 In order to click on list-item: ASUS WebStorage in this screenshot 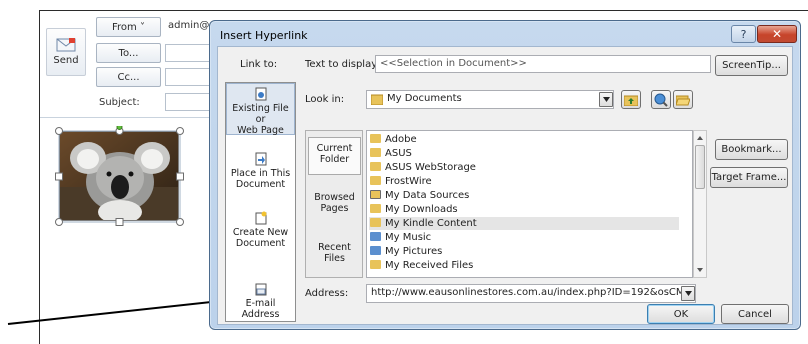, I will do `click(524, 167)`.